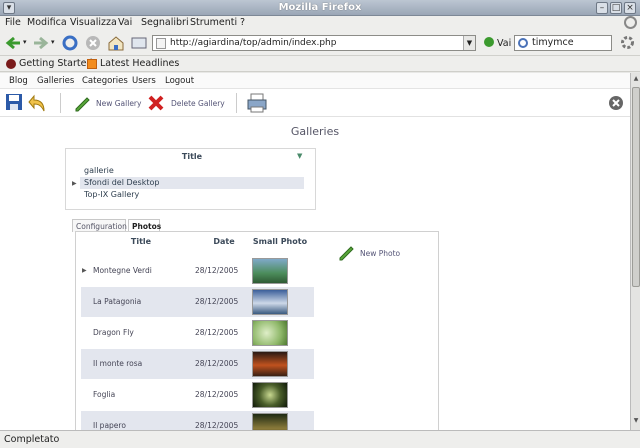 The width and height of the screenshot is (640, 448). What do you see at coordinates (13, 43) in the screenshot?
I see `back-icon` at bounding box center [13, 43].